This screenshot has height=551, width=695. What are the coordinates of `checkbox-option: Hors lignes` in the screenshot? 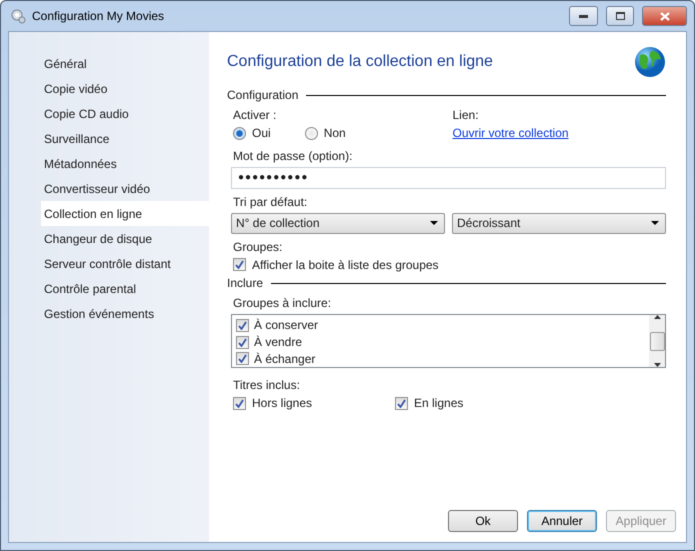 It's located at (272, 403).